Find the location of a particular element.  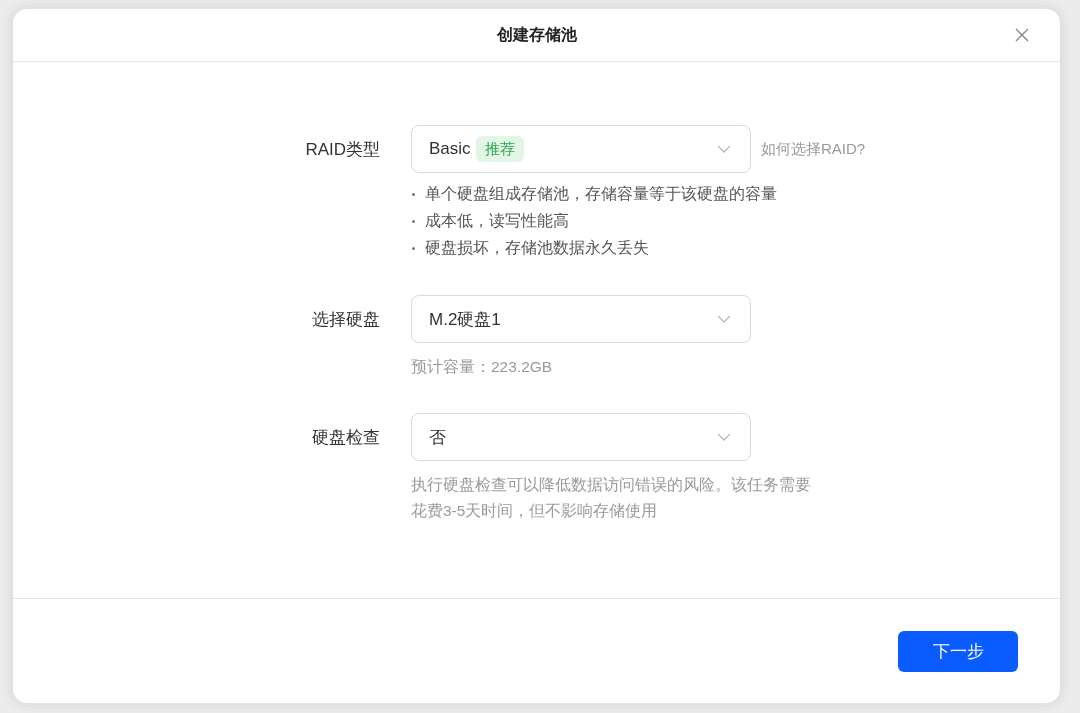

next-button: 下一步 is located at coordinates (958, 651).